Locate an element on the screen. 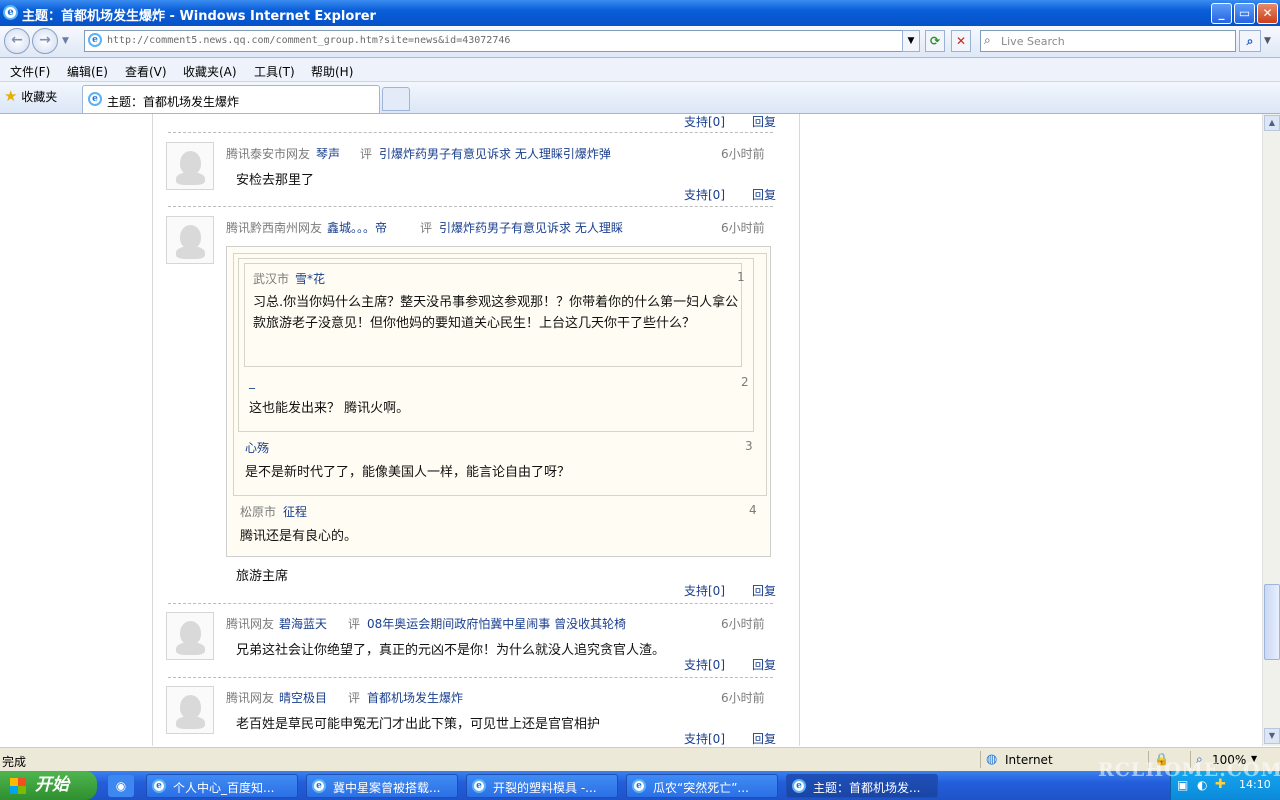 This screenshot has width=1280, height=800. quote-floor-number: 4 is located at coordinates (753, 510).